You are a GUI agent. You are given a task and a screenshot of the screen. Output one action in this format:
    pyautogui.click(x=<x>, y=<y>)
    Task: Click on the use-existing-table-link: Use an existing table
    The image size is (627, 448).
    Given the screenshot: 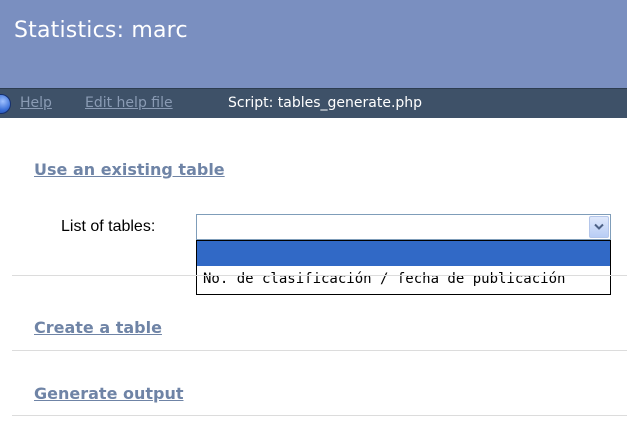 What is the action you would take?
    pyautogui.click(x=129, y=169)
    